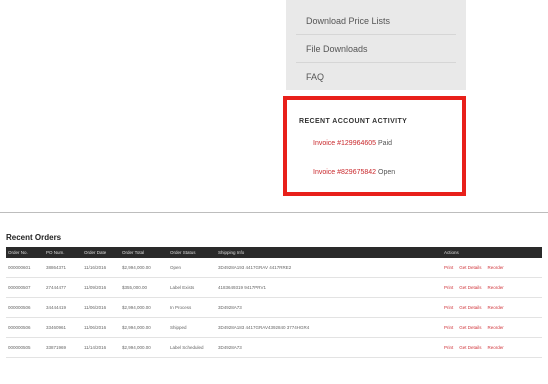 The width and height of the screenshot is (548, 384). What do you see at coordinates (101, 252) in the screenshot?
I see `column-header-order-date: Order Date` at bounding box center [101, 252].